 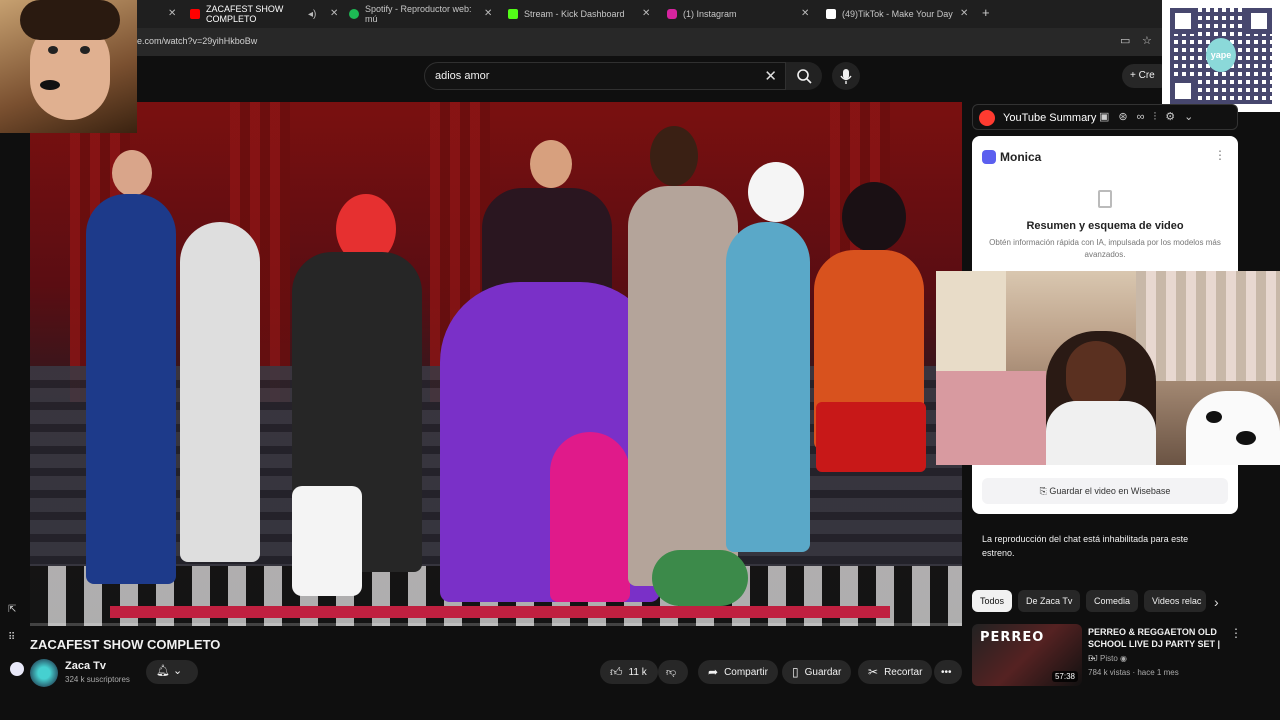 What do you see at coordinates (11, 637) in the screenshot?
I see `grid-icon: ⠿` at bounding box center [11, 637].